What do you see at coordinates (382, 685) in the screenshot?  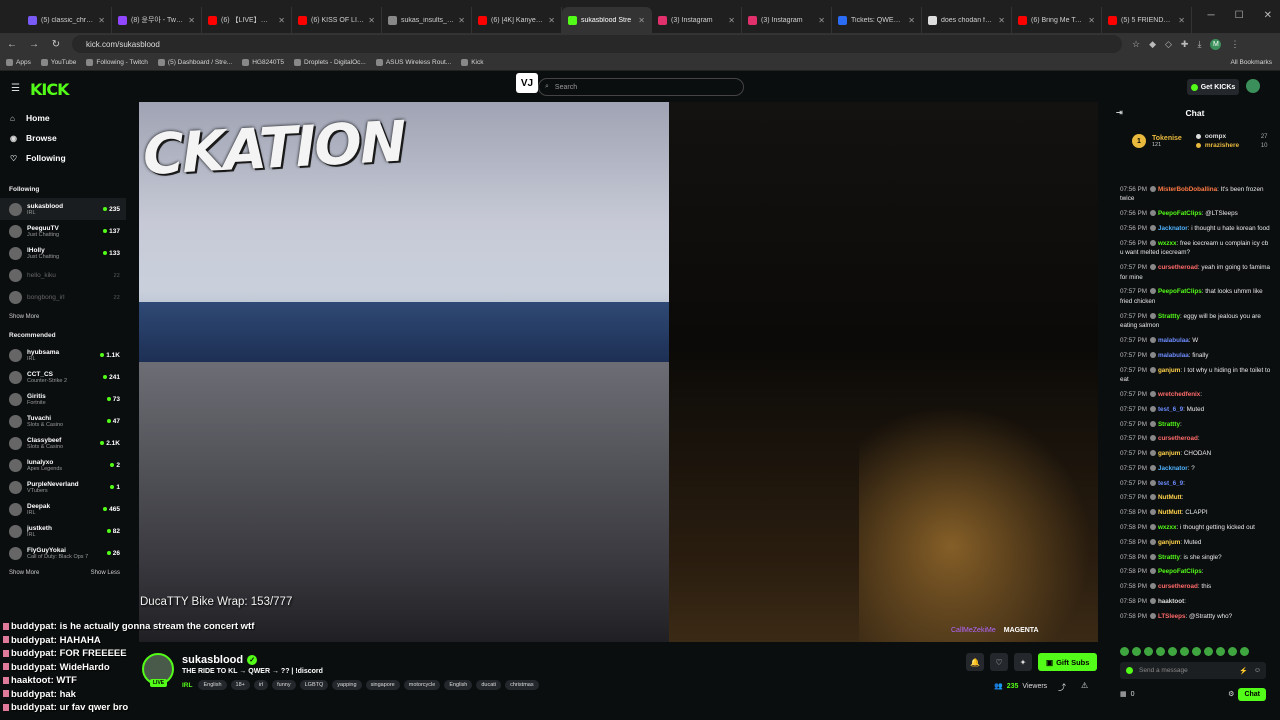 I see `stream-tag: singapore` at bounding box center [382, 685].